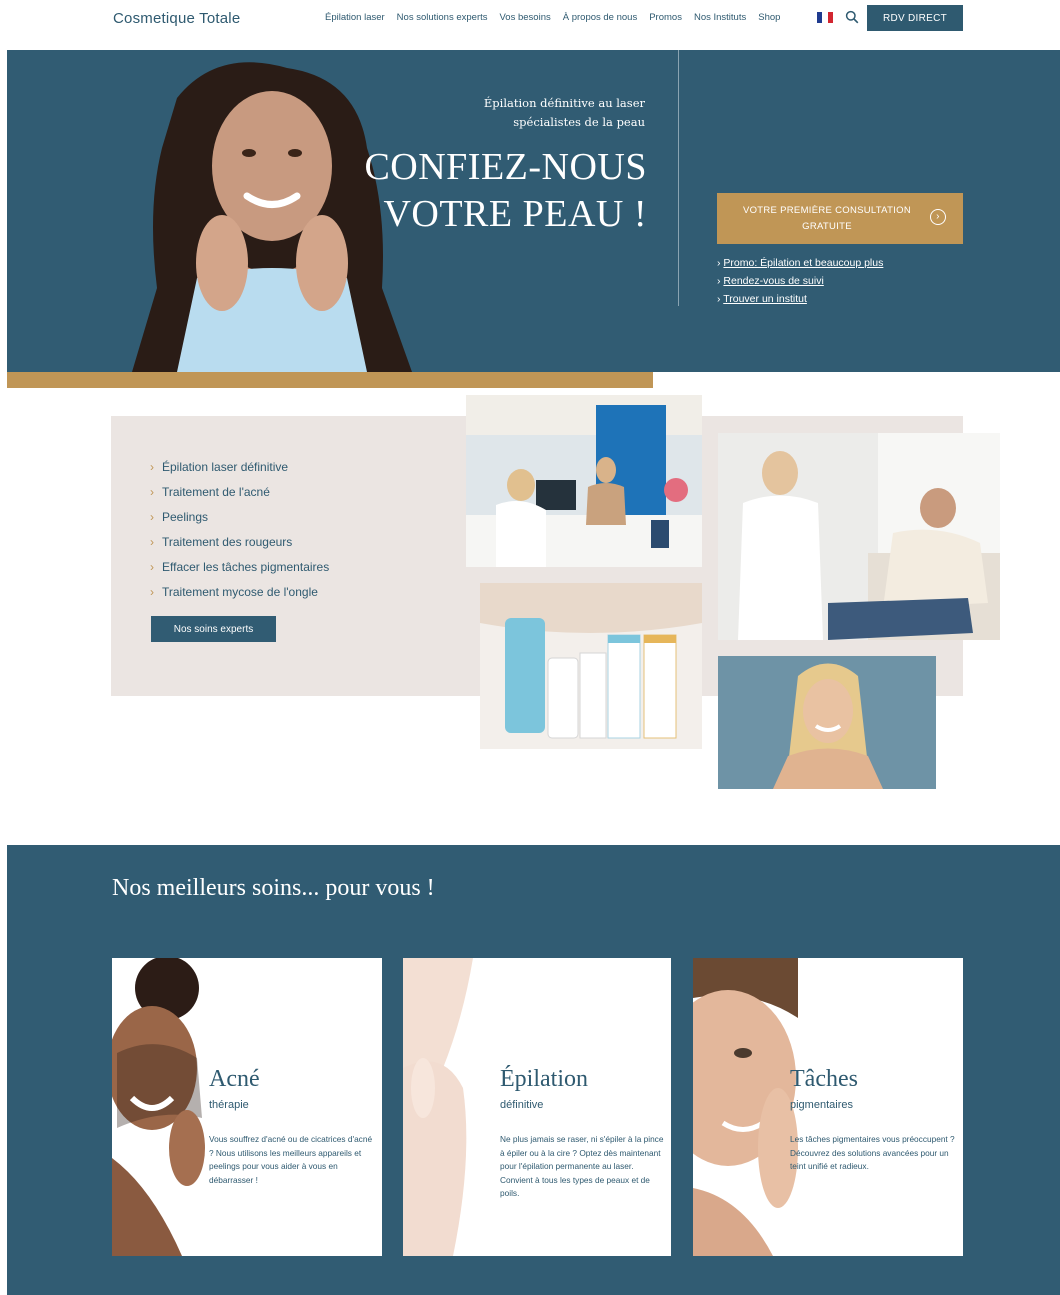 This screenshot has height=1295, width=1060. I want to click on smiling-blonde-photo, so click(827, 722).